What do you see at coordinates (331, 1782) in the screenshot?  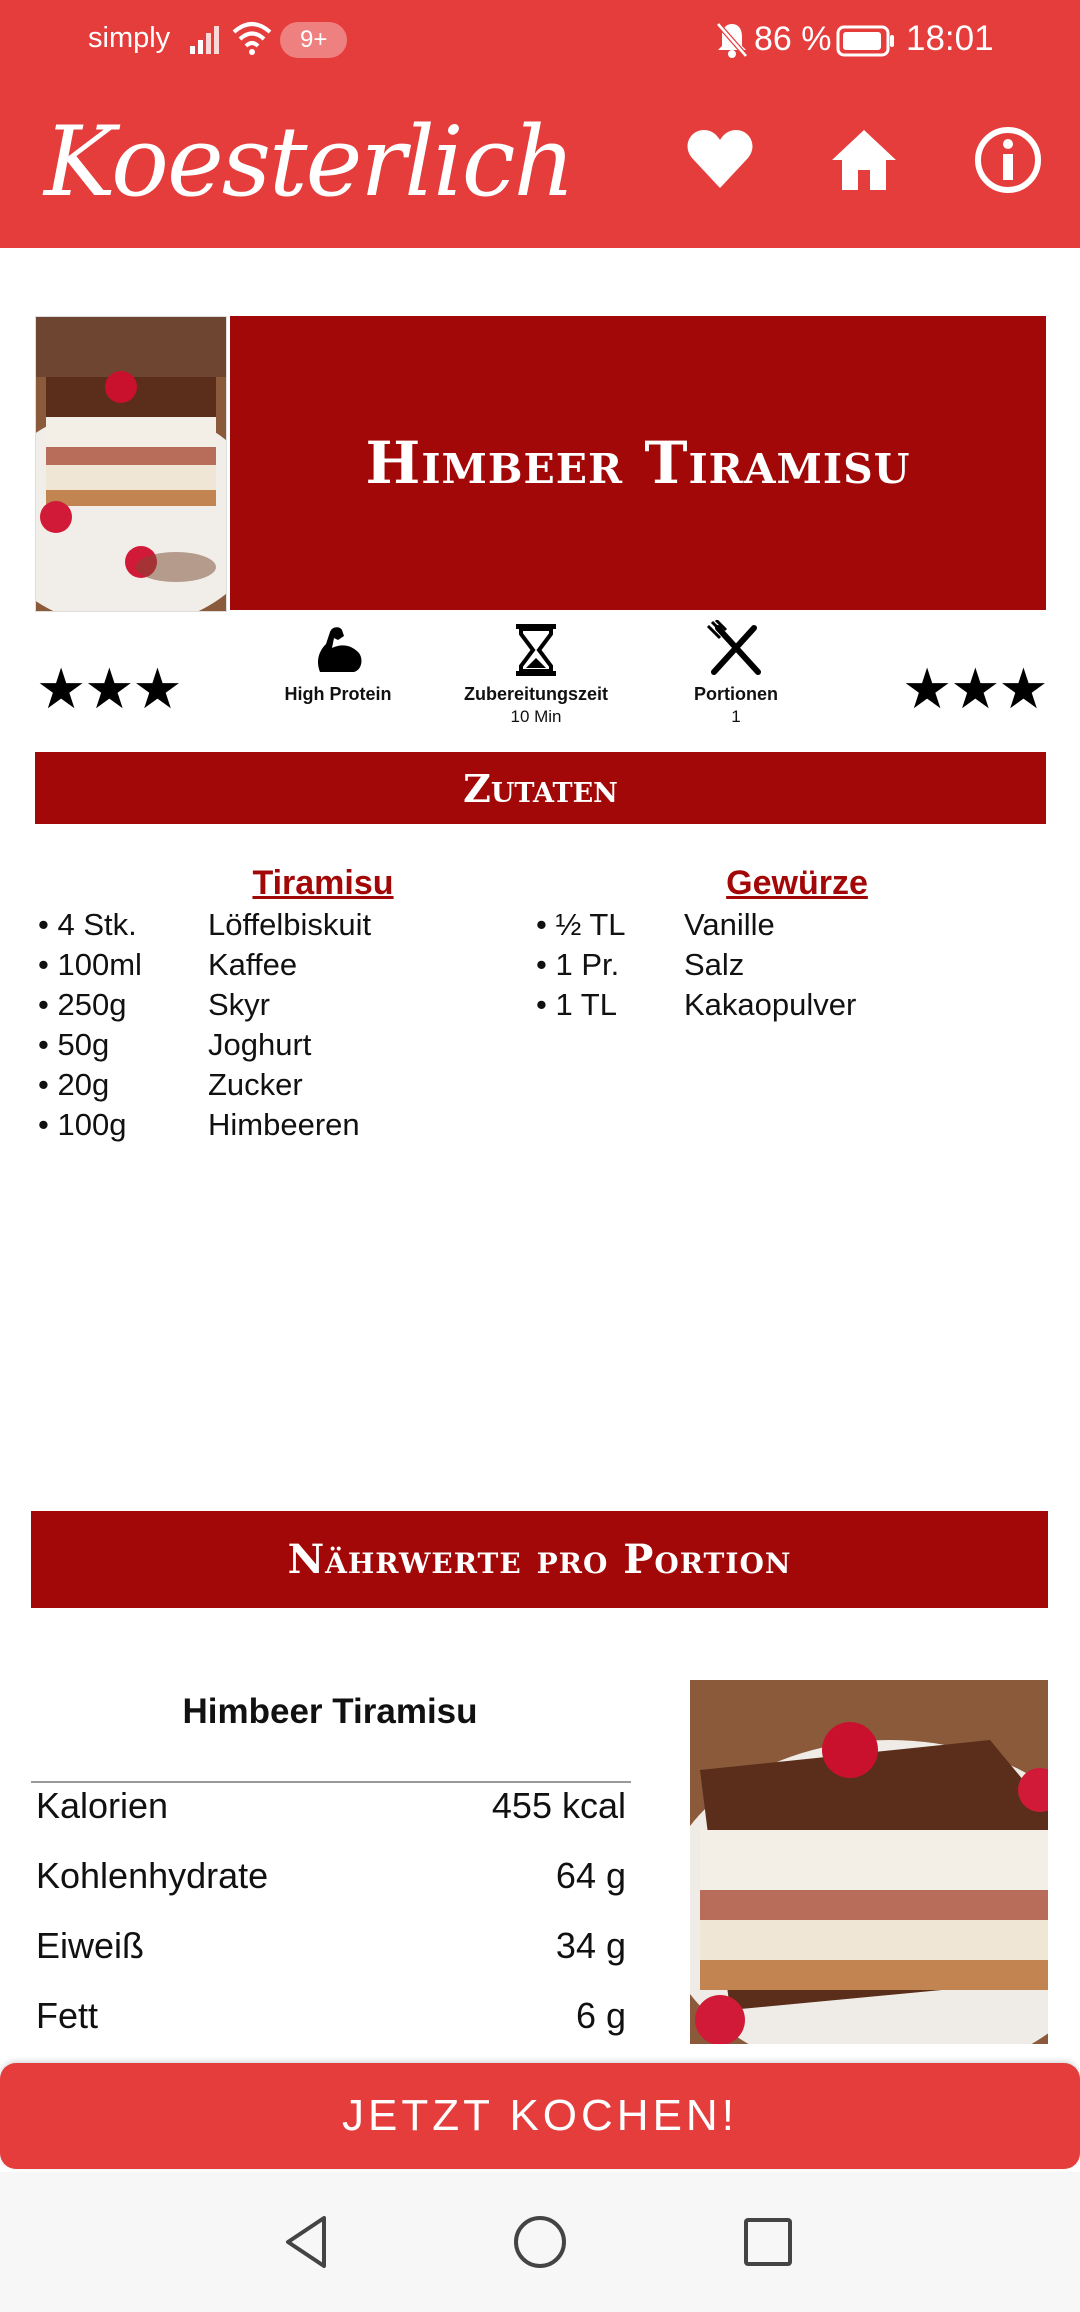 I see `divider` at bounding box center [331, 1782].